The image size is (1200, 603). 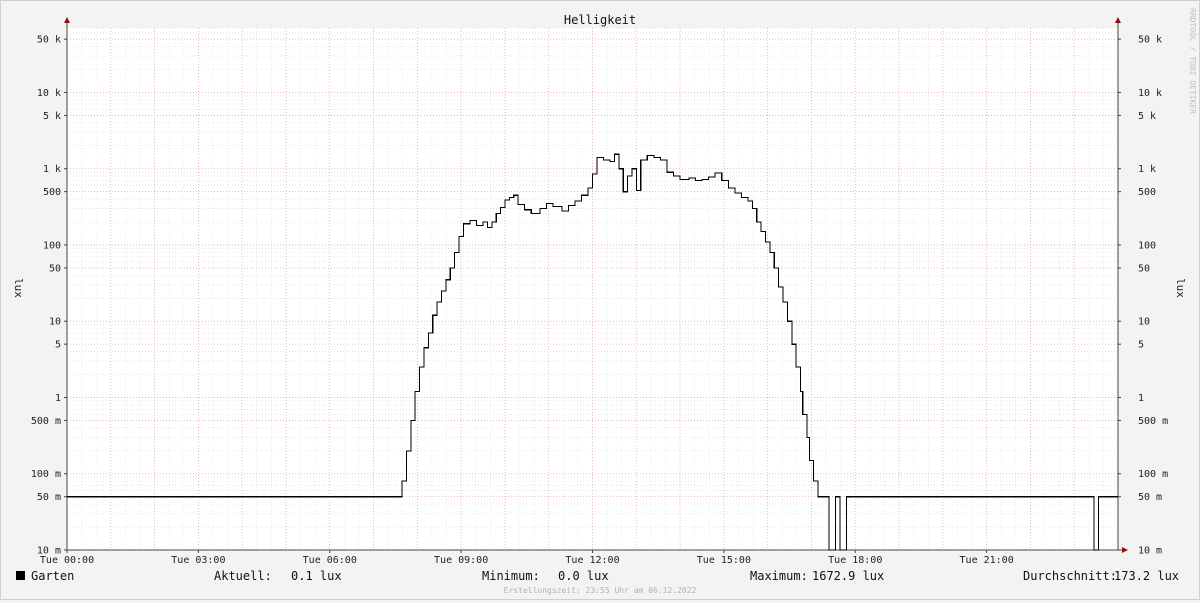 I want to click on y-tick-label-right: 50 k, so click(x=1150, y=40).